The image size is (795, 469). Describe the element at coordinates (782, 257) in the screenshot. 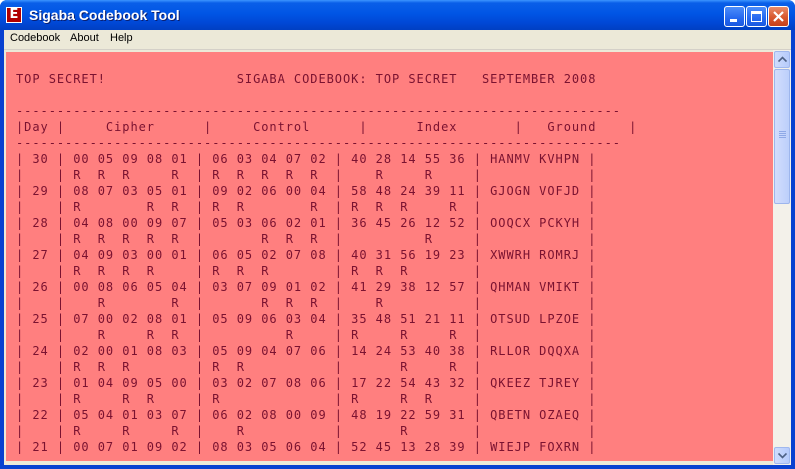

I see `vertical-scrollbar` at that location.